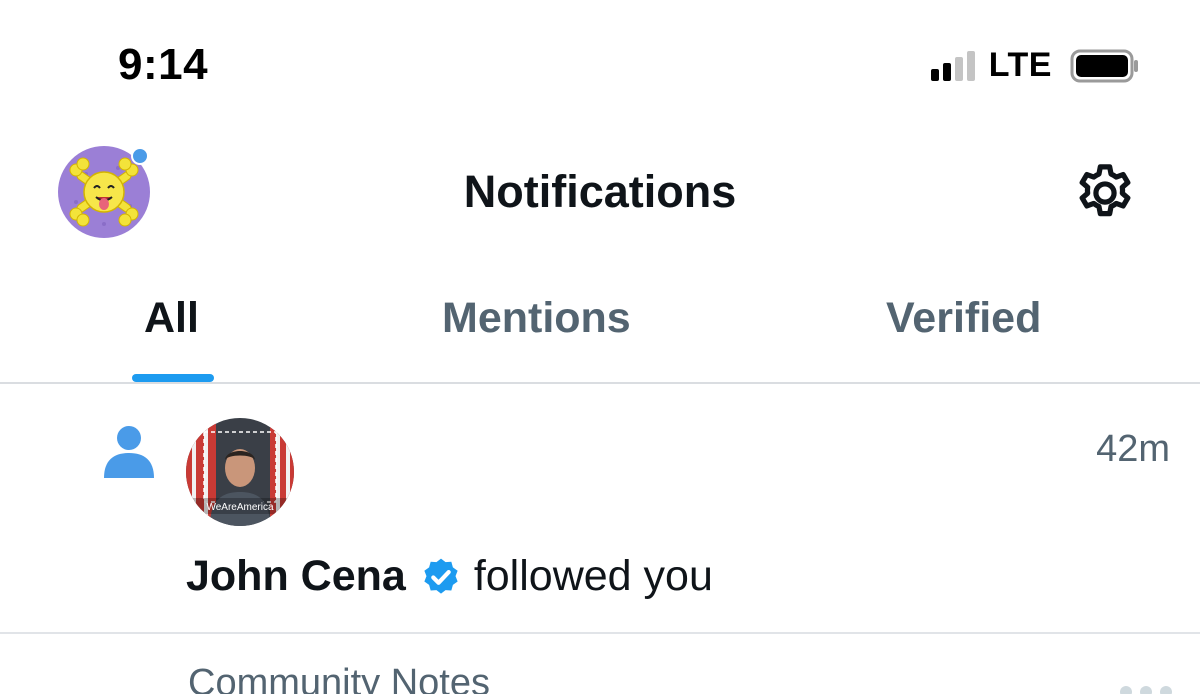  I want to click on follower-avatar: WeAreAmerica, so click(240, 472).